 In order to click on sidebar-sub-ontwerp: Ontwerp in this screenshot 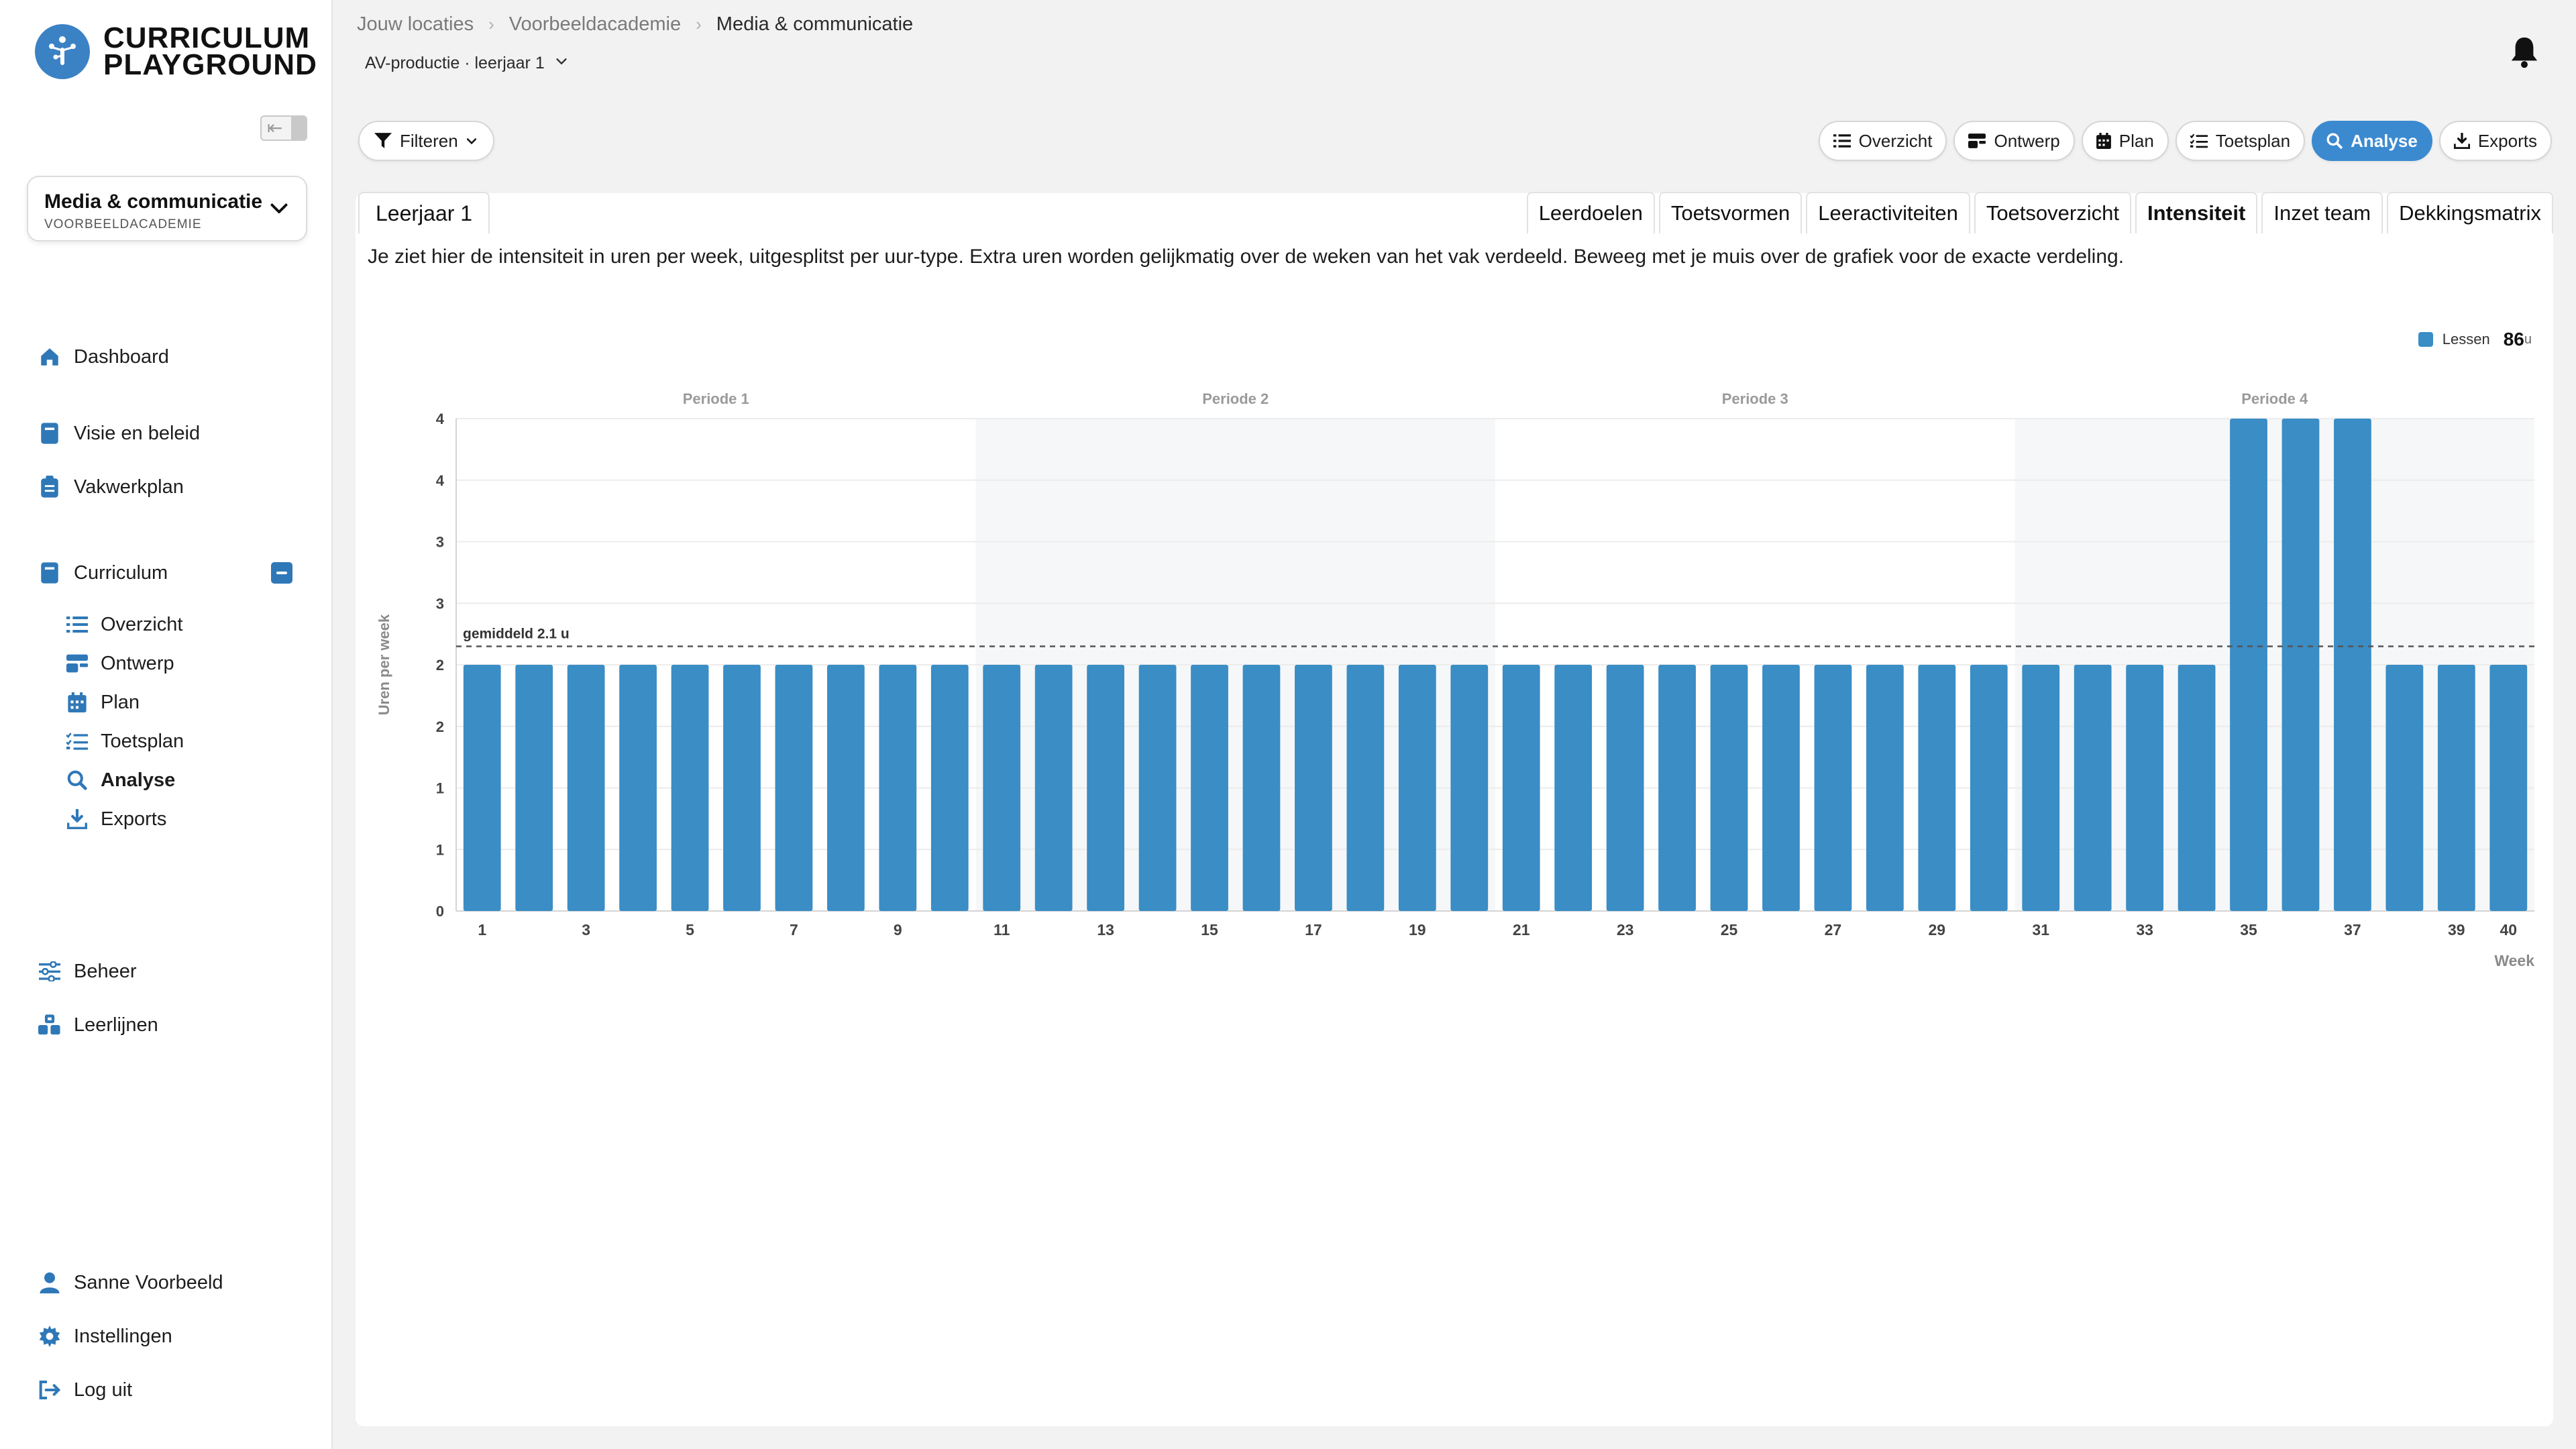, I will do `click(120, 663)`.